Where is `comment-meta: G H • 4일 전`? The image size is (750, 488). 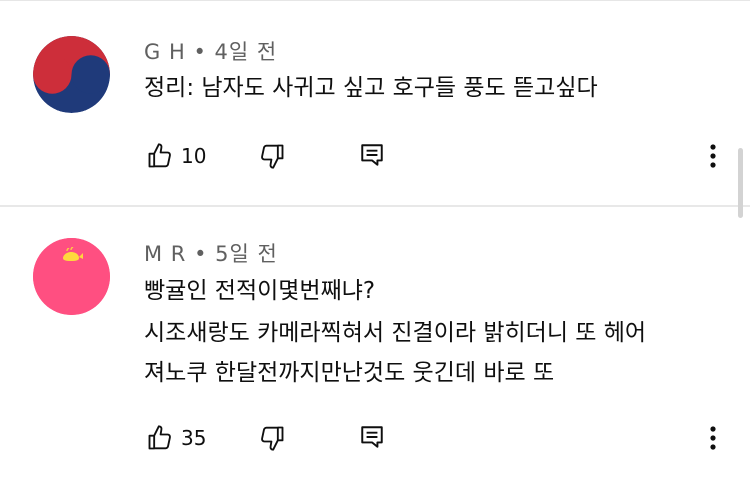 comment-meta: G H • 4일 전 is located at coordinates (210, 51).